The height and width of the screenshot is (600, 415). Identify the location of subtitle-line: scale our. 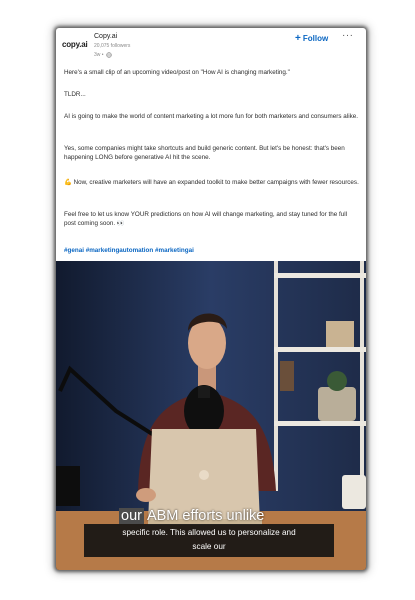
(209, 546).